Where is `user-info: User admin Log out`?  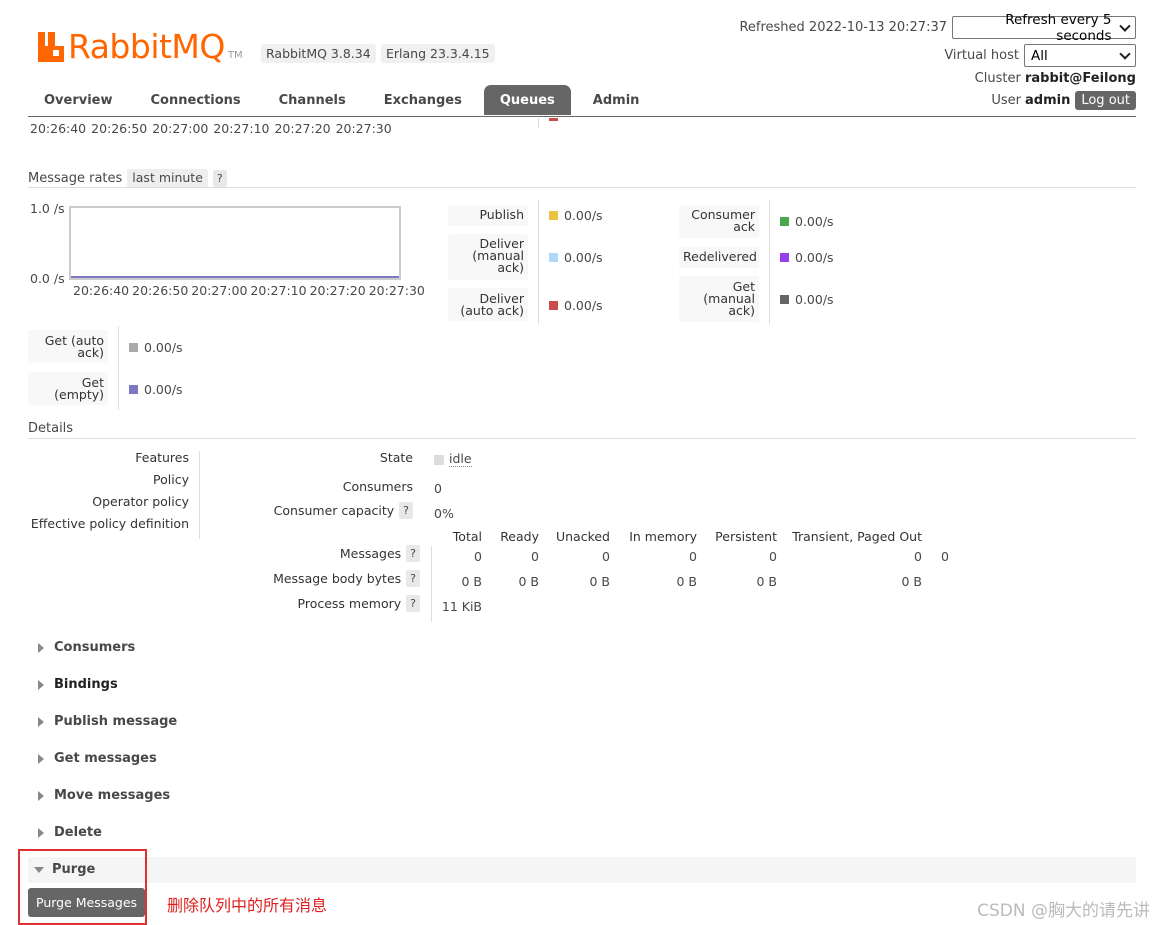 user-info: User admin Log out is located at coordinates (1063, 100).